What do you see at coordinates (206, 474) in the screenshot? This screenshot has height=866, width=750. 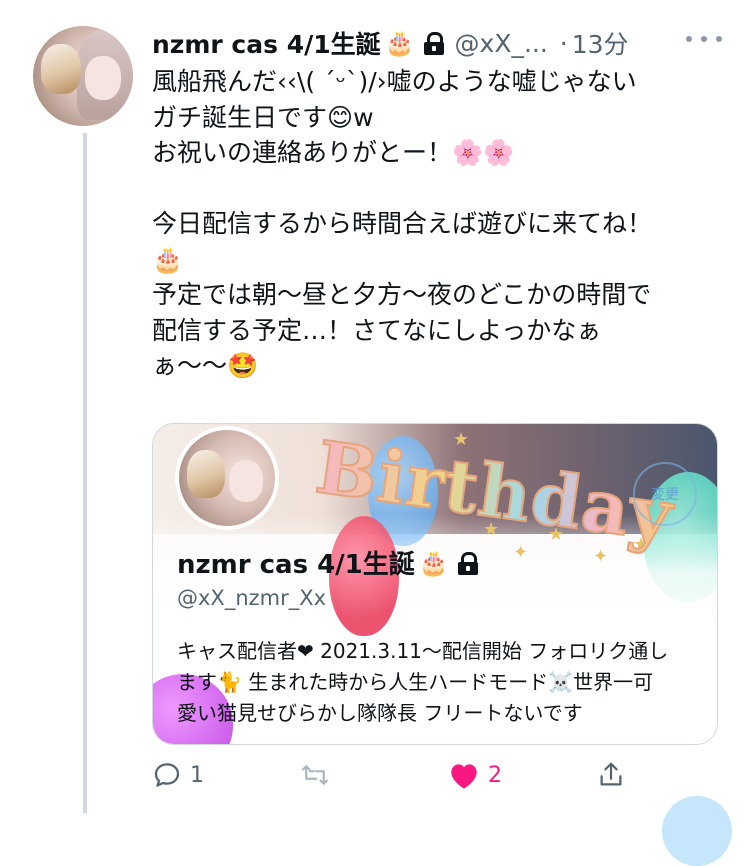 I see `card-avatar-cat` at bounding box center [206, 474].